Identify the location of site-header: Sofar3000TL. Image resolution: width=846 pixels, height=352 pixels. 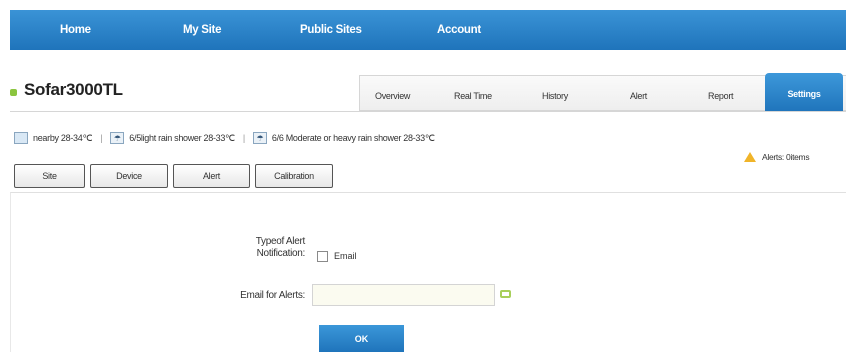
(66, 90).